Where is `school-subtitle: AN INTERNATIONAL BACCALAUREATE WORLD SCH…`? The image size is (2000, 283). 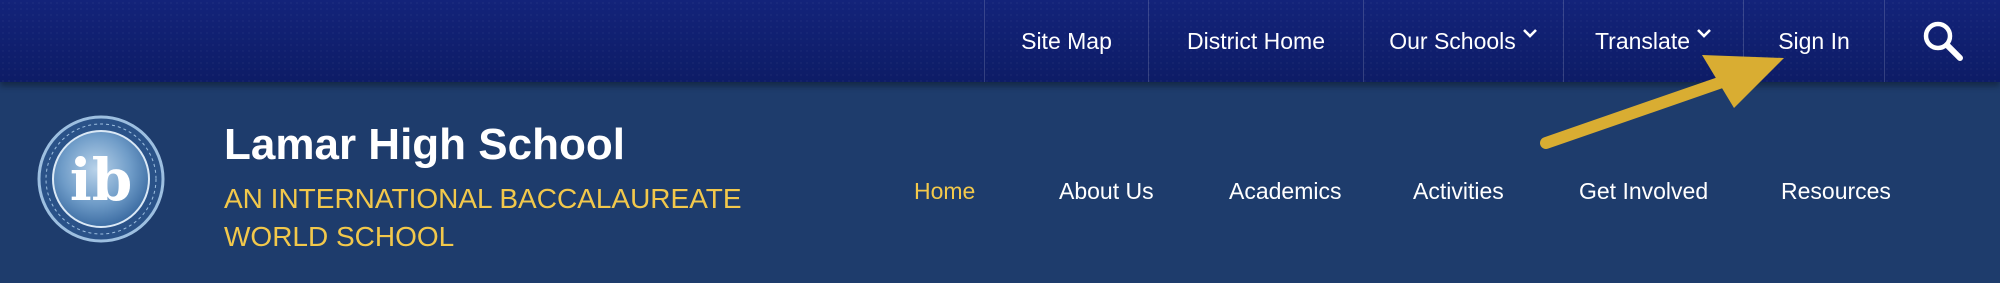 school-subtitle: AN INTERNATIONAL BACCALAUREATE WORLD SCH… is located at coordinates (483, 217).